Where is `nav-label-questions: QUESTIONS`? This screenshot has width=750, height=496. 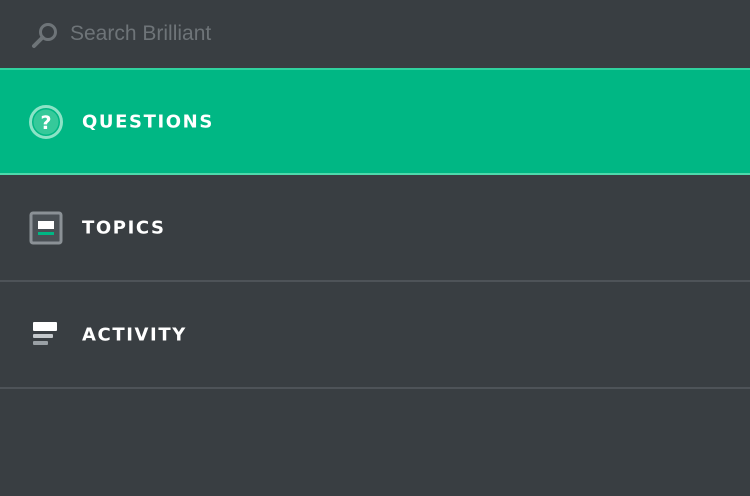 nav-label-questions: QUESTIONS is located at coordinates (148, 121).